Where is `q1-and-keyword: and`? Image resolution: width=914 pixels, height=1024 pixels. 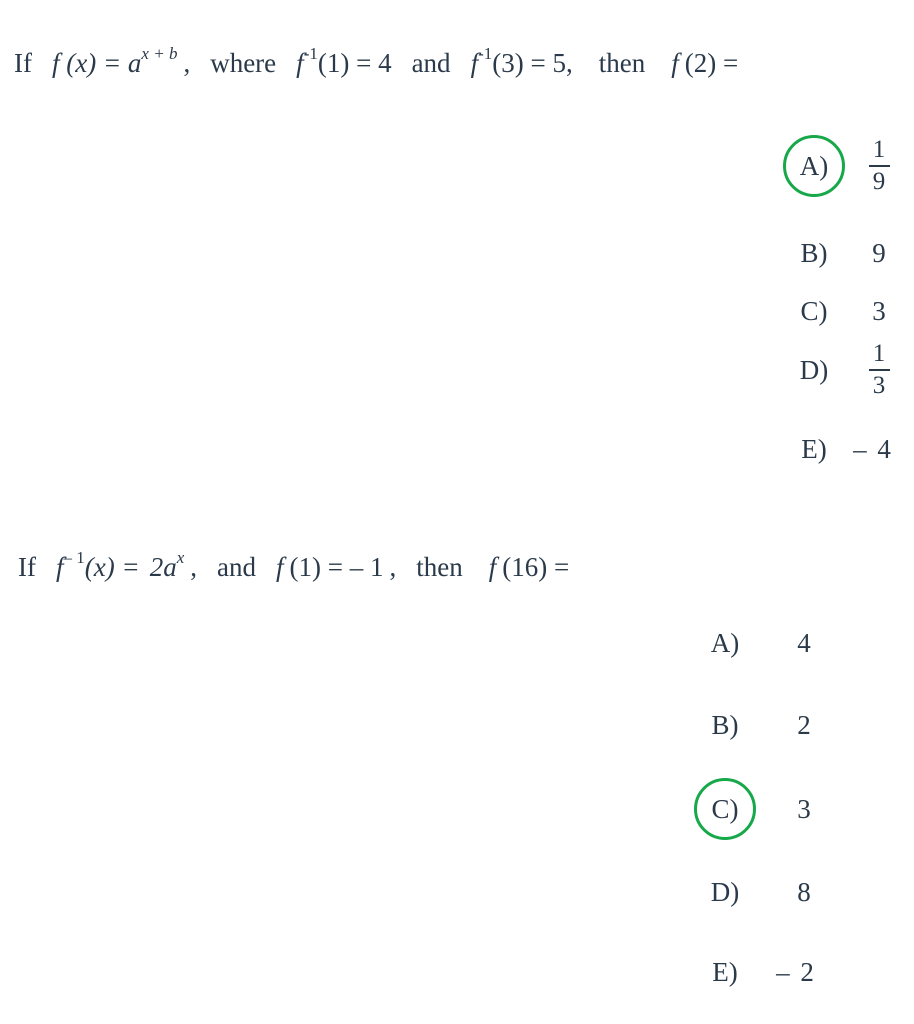 q1-and-keyword: and is located at coordinates (431, 63).